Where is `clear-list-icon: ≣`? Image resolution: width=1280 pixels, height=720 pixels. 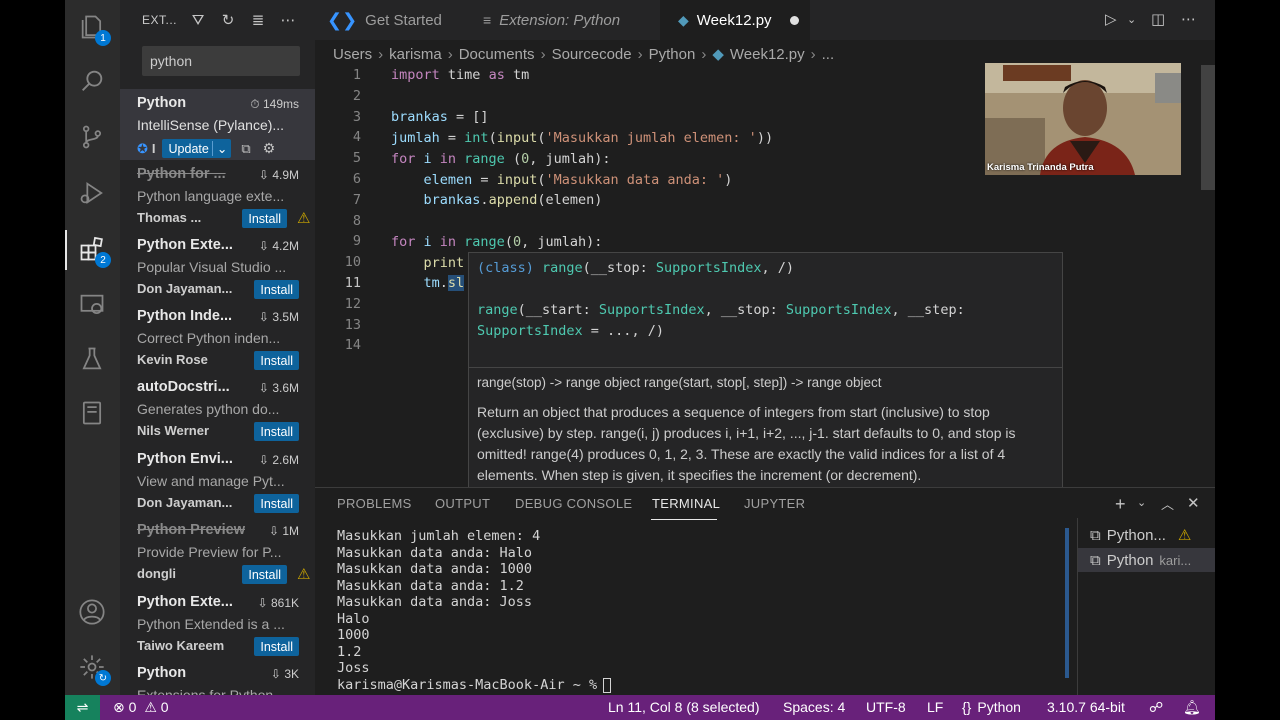
clear-list-icon: ≣ is located at coordinates (258, 20).